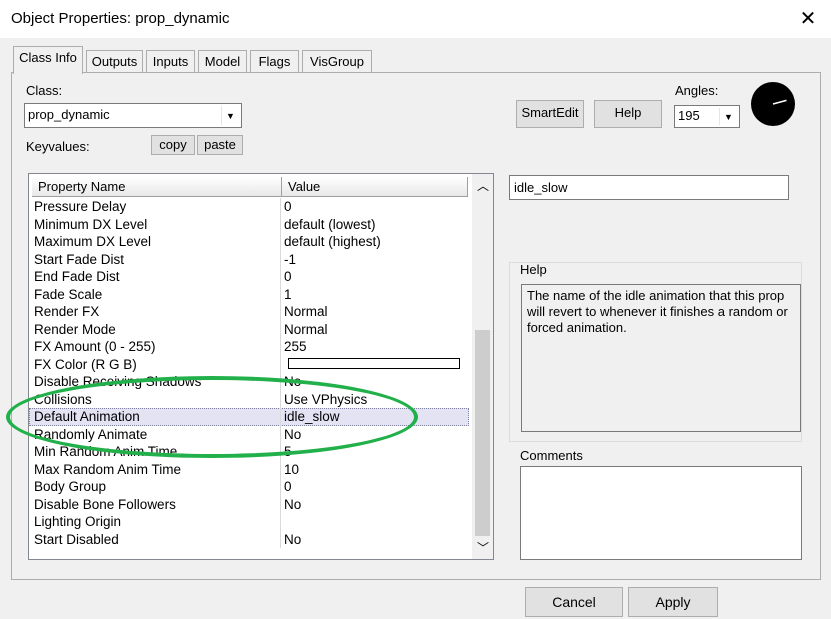 The image size is (831, 619). I want to click on table-row: Pressure Delay 0, so click(249, 207).